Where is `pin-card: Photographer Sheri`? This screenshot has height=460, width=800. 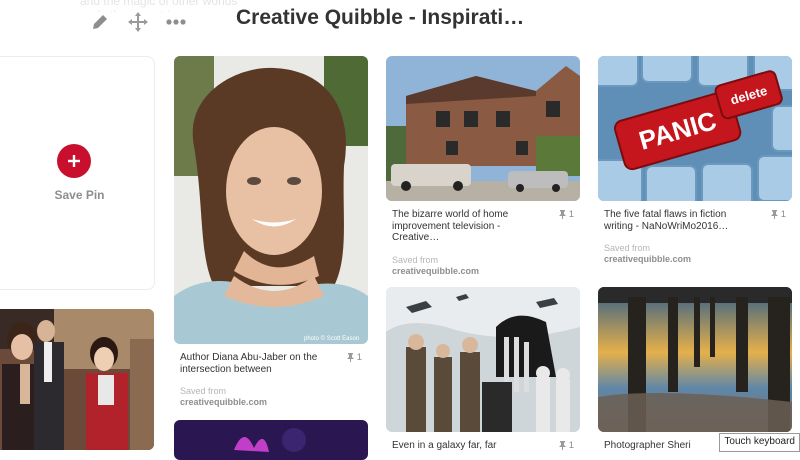
pin-card: Photographer Sheri is located at coordinates (695, 369).